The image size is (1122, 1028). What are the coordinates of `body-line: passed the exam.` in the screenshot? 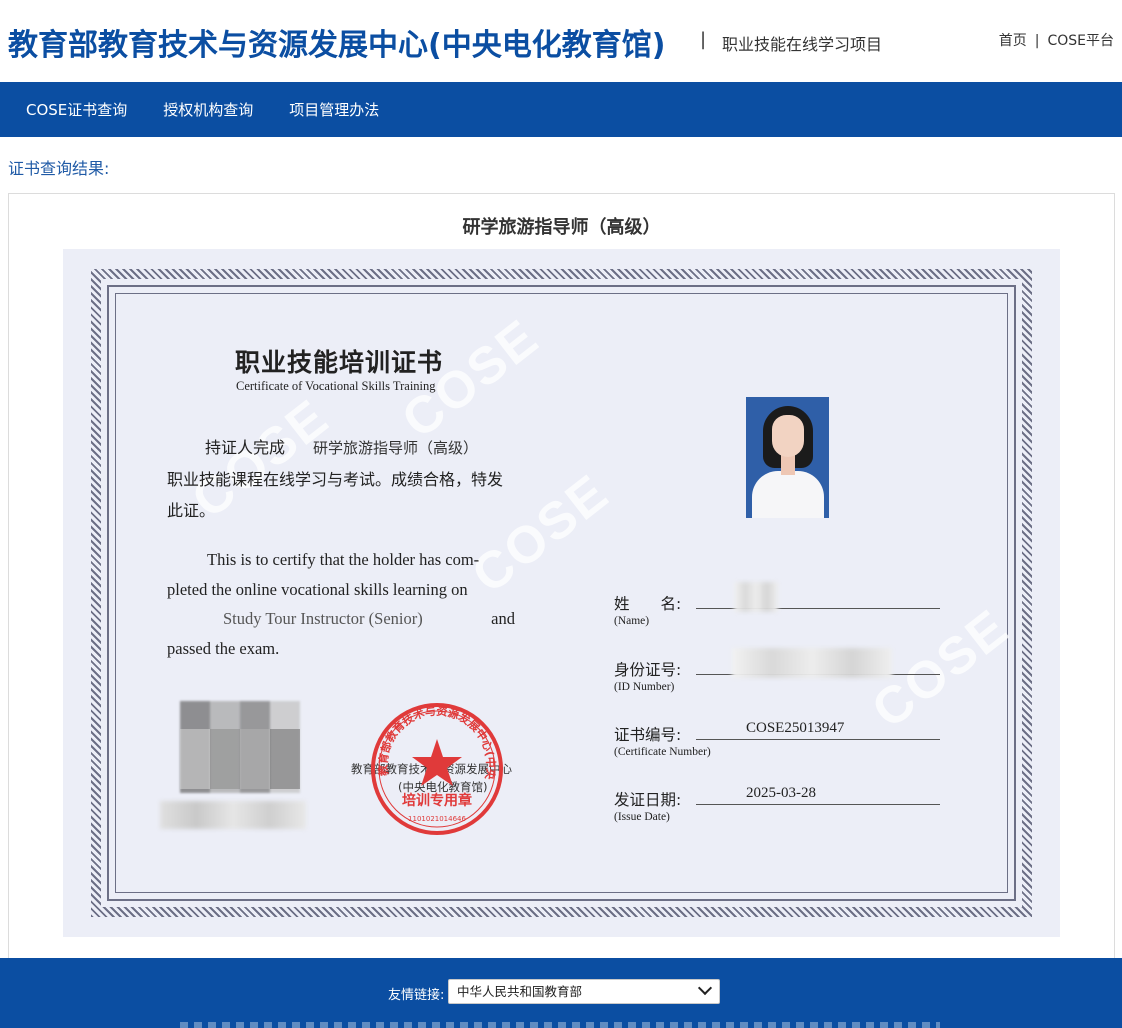 It's located at (223, 648).